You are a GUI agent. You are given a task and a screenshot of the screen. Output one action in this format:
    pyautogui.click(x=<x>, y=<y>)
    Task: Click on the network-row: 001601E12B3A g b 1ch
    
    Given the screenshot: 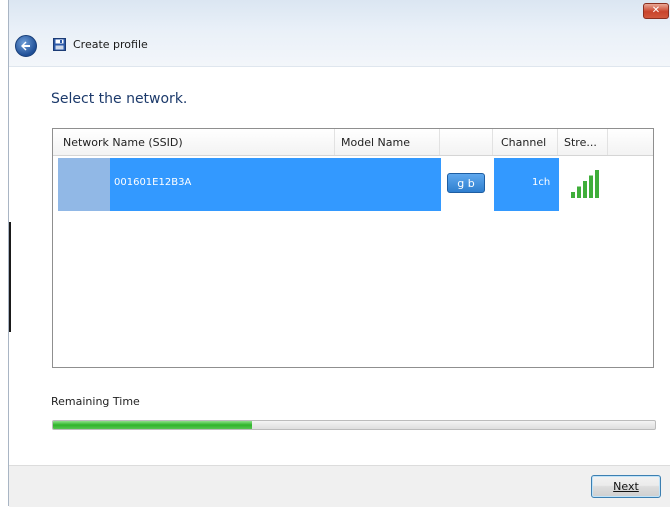 What is the action you would take?
    pyautogui.click(x=338, y=184)
    